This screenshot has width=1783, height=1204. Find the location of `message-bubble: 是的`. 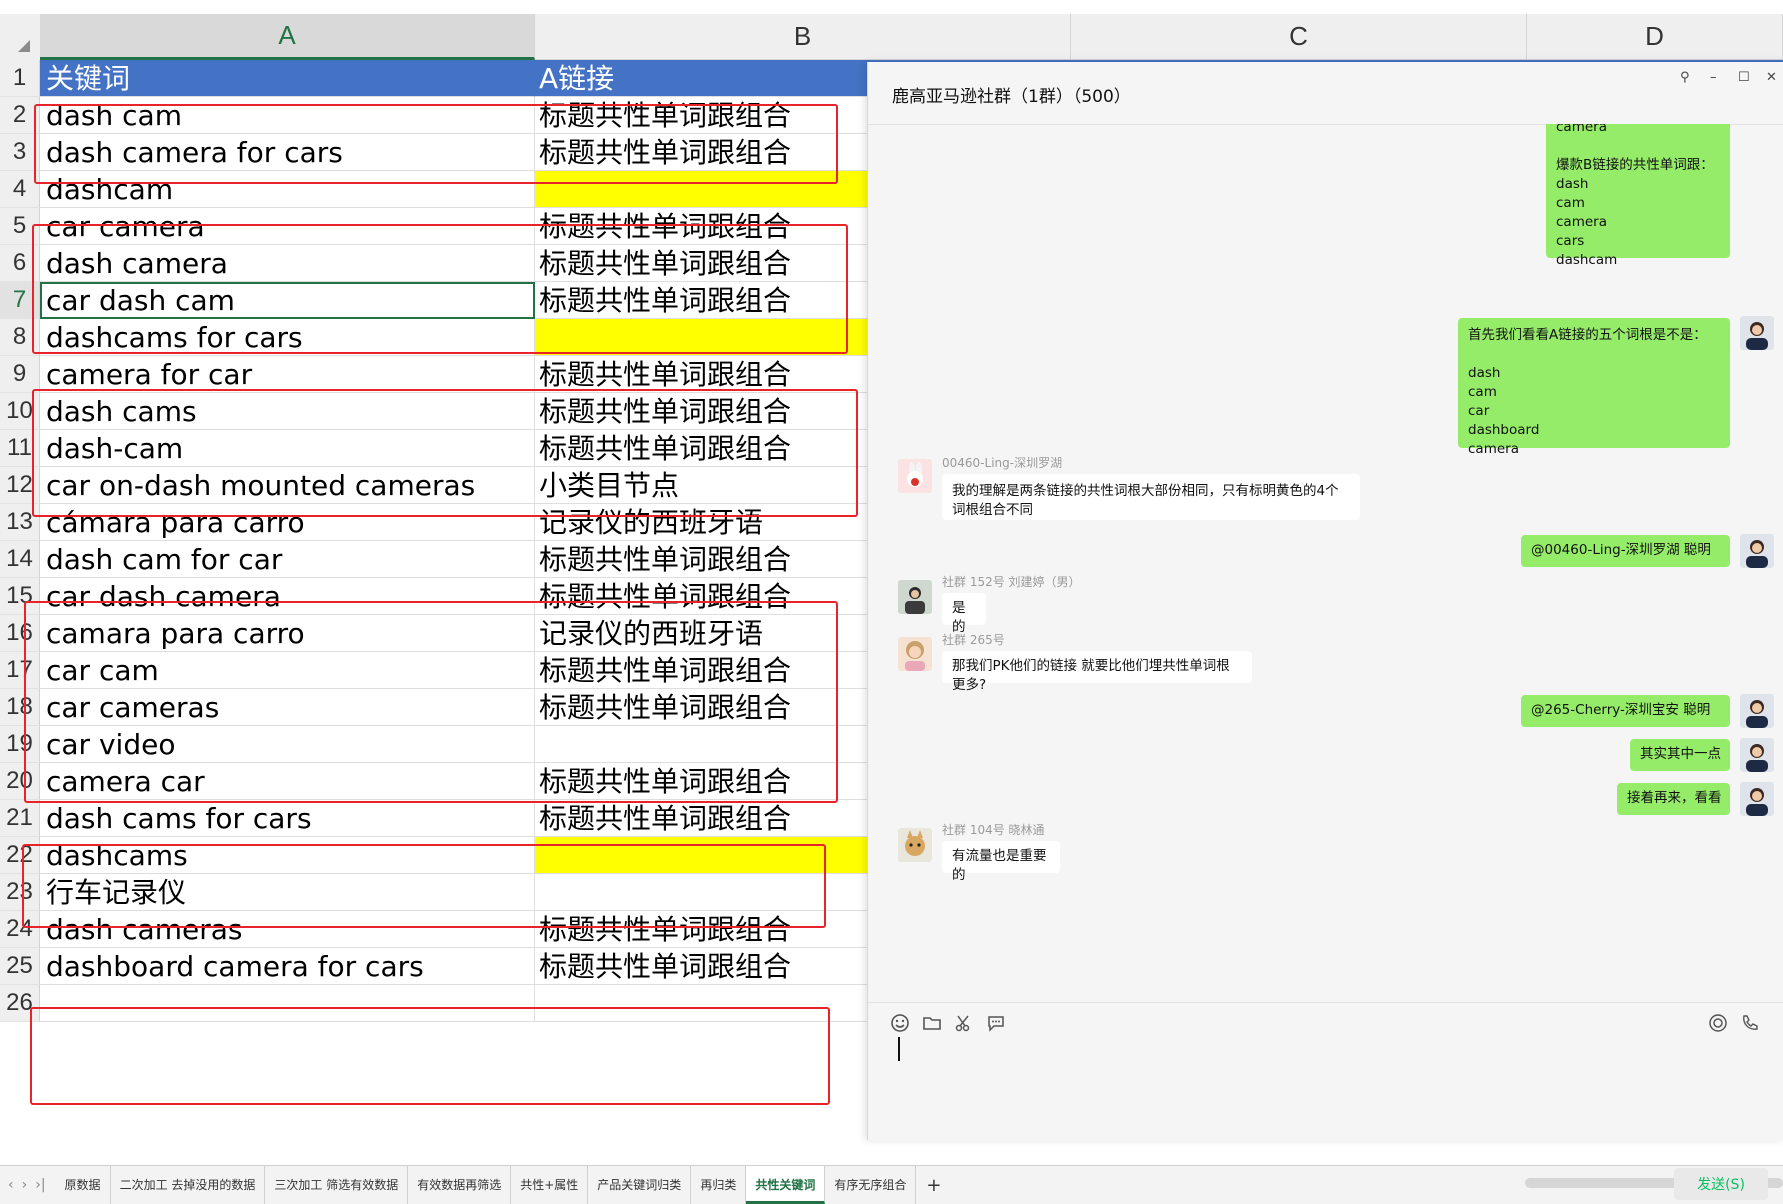

message-bubble: 是的 is located at coordinates (964, 614).